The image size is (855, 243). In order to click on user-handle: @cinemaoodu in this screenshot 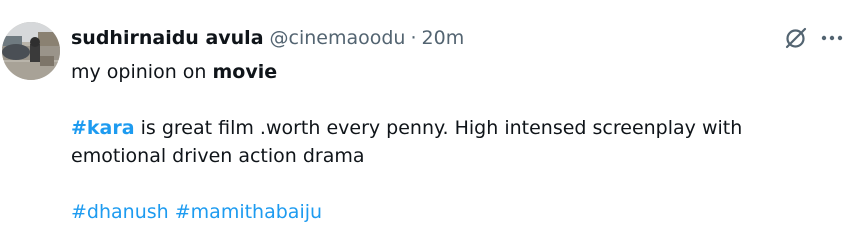, I will do `click(338, 38)`.